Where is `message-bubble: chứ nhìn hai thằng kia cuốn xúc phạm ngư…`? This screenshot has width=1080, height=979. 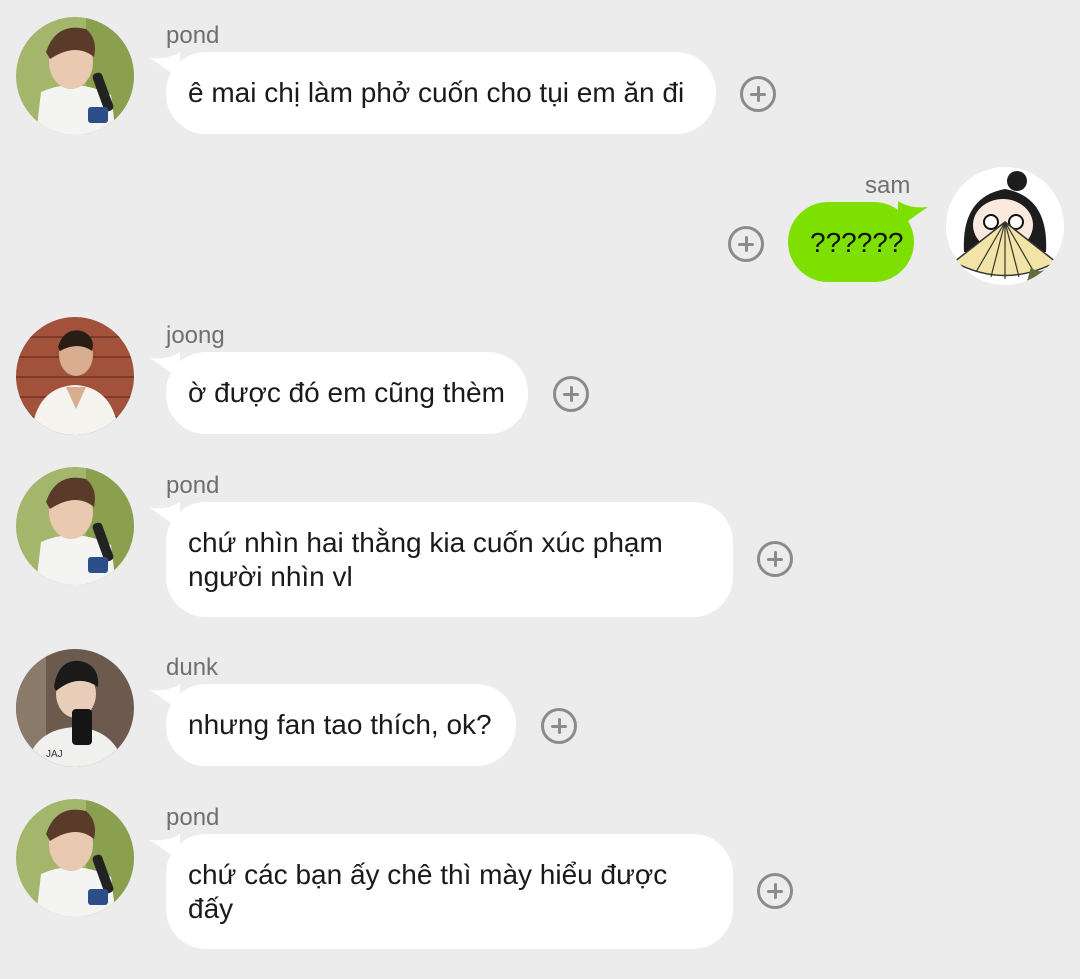 message-bubble: chứ nhìn hai thằng kia cuốn xúc phạm ngư… is located at coordinates (449, 559).